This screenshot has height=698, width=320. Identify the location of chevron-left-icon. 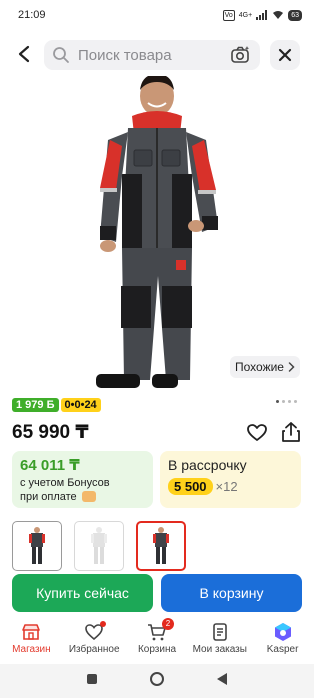
(24, 54).